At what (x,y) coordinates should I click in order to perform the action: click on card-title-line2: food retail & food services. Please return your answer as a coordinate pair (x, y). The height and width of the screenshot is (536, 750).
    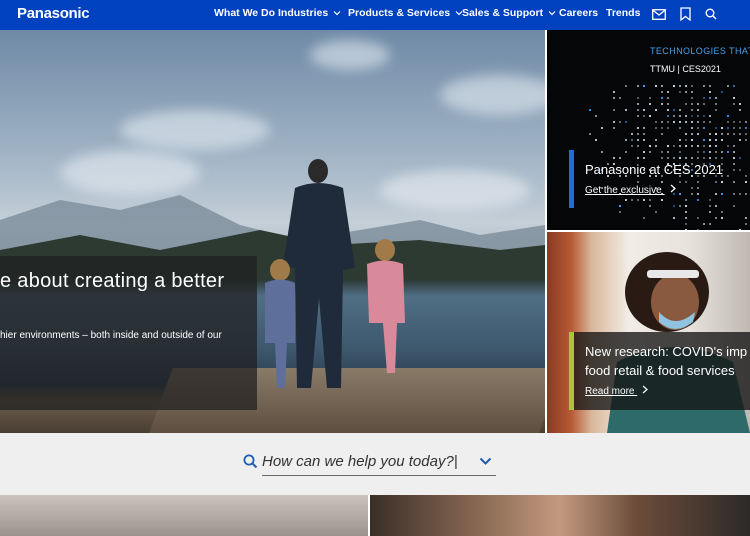
    Looking at the image, I should click on (660, 370).